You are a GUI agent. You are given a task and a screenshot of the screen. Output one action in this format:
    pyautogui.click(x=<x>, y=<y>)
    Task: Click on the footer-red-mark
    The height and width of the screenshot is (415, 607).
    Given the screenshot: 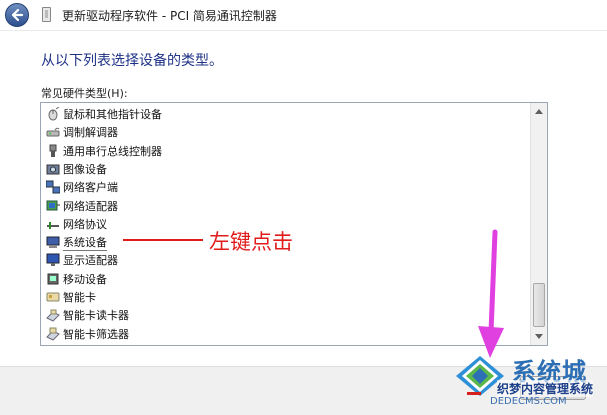 What is the action you would take?
    pyautogui.click(x=474, y=393)
    